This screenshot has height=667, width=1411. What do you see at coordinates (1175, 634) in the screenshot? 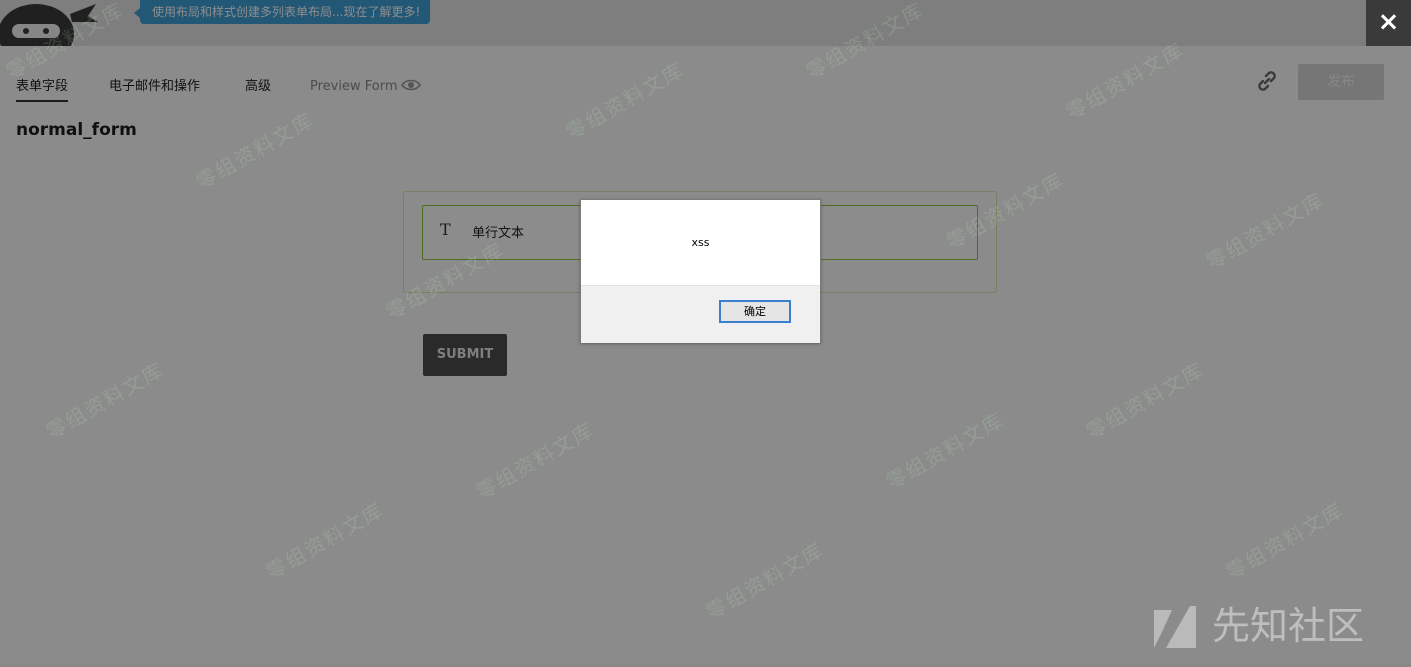
I see `brand-logo-icon` at bounding box center [1175, 634].